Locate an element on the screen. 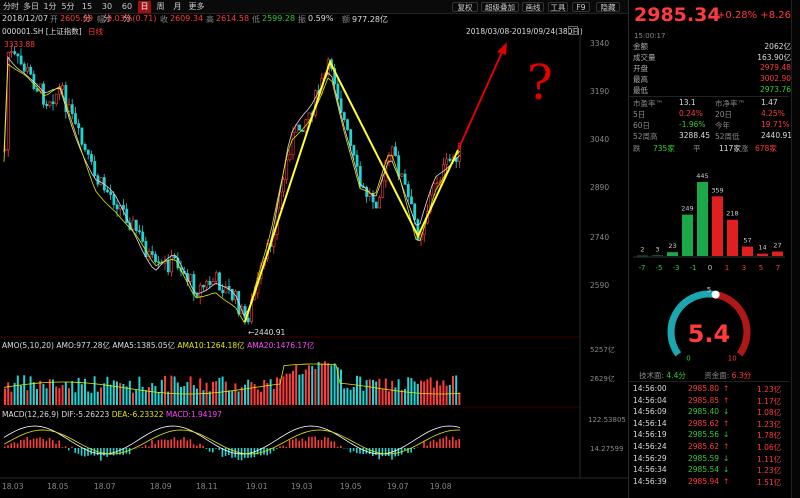 The image size is (800, 498). tick-time: 14:56:29 is located at coordinates (650, 458).